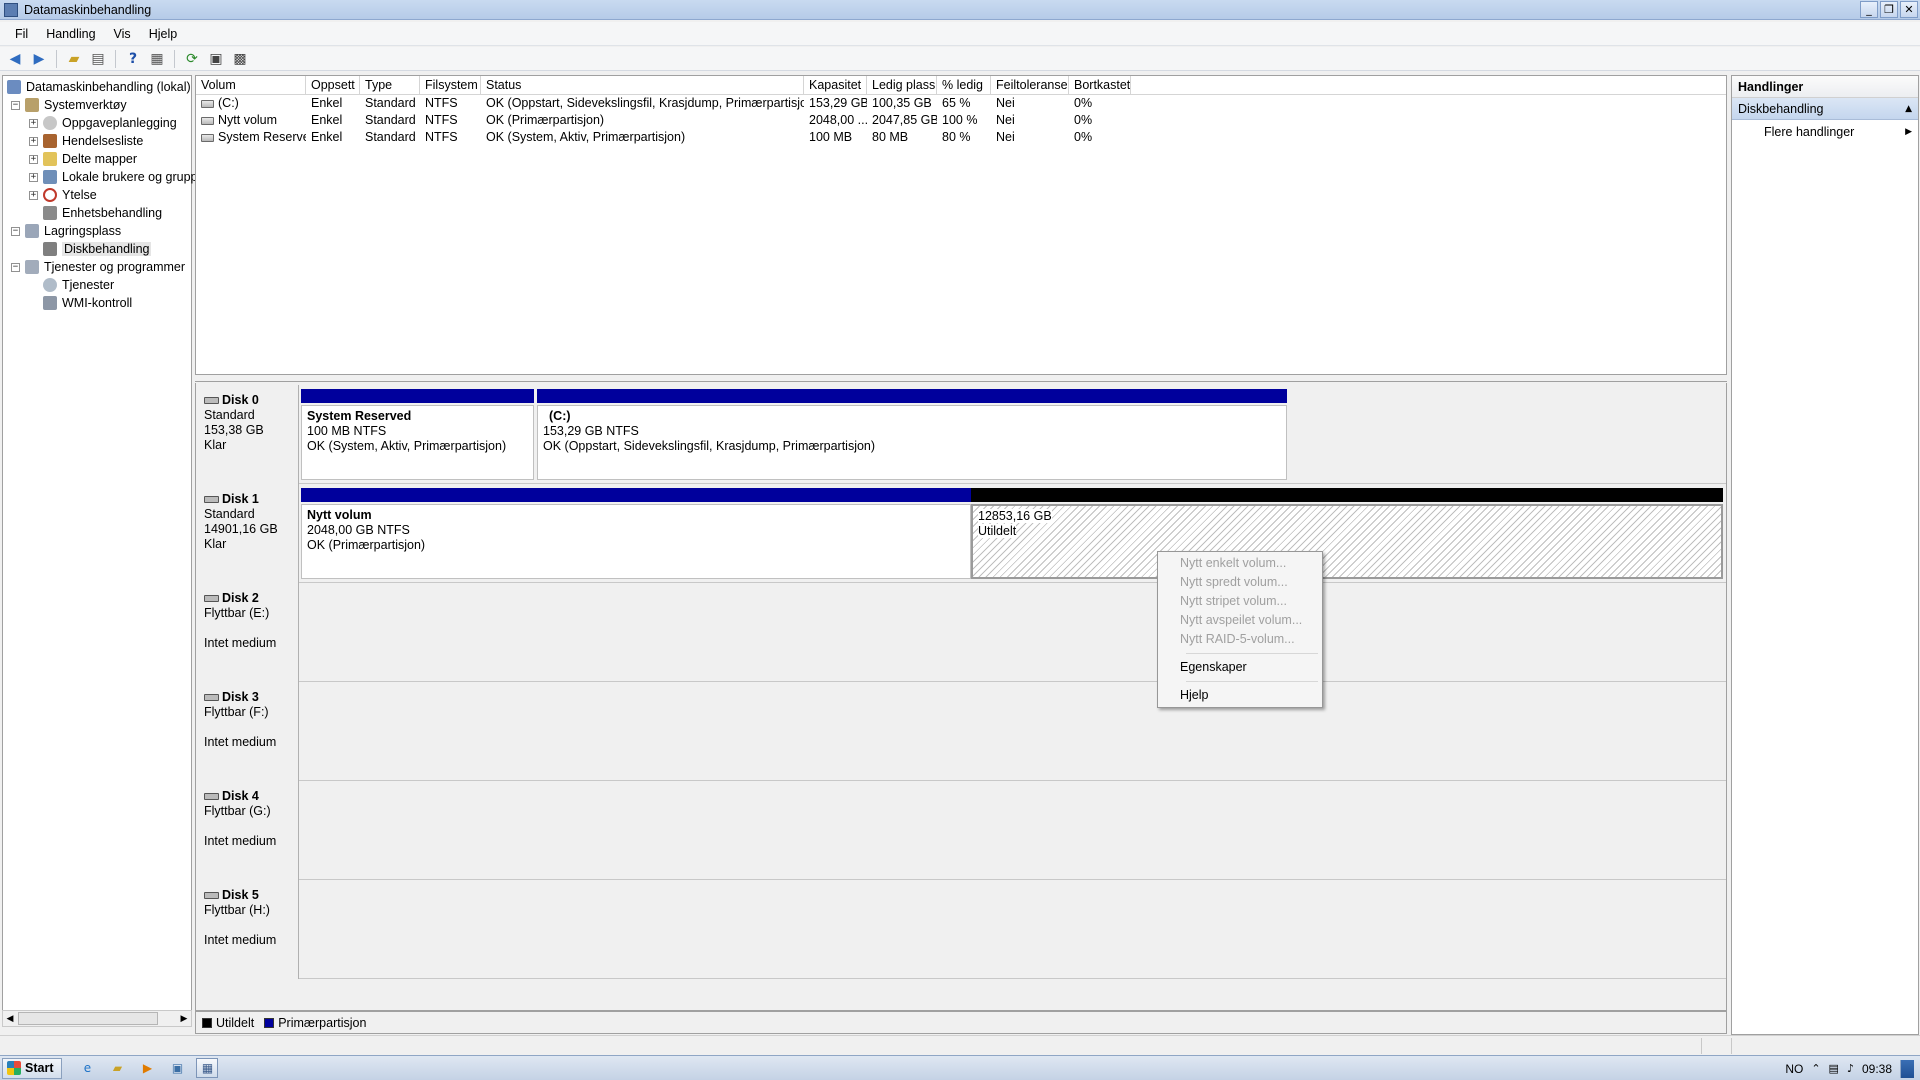 This screenshot has width=1920, height=1080. Describe the element at coordinates (184, 1019) in the screenshot. I see `scroll-right-icon: ▶` at that location.